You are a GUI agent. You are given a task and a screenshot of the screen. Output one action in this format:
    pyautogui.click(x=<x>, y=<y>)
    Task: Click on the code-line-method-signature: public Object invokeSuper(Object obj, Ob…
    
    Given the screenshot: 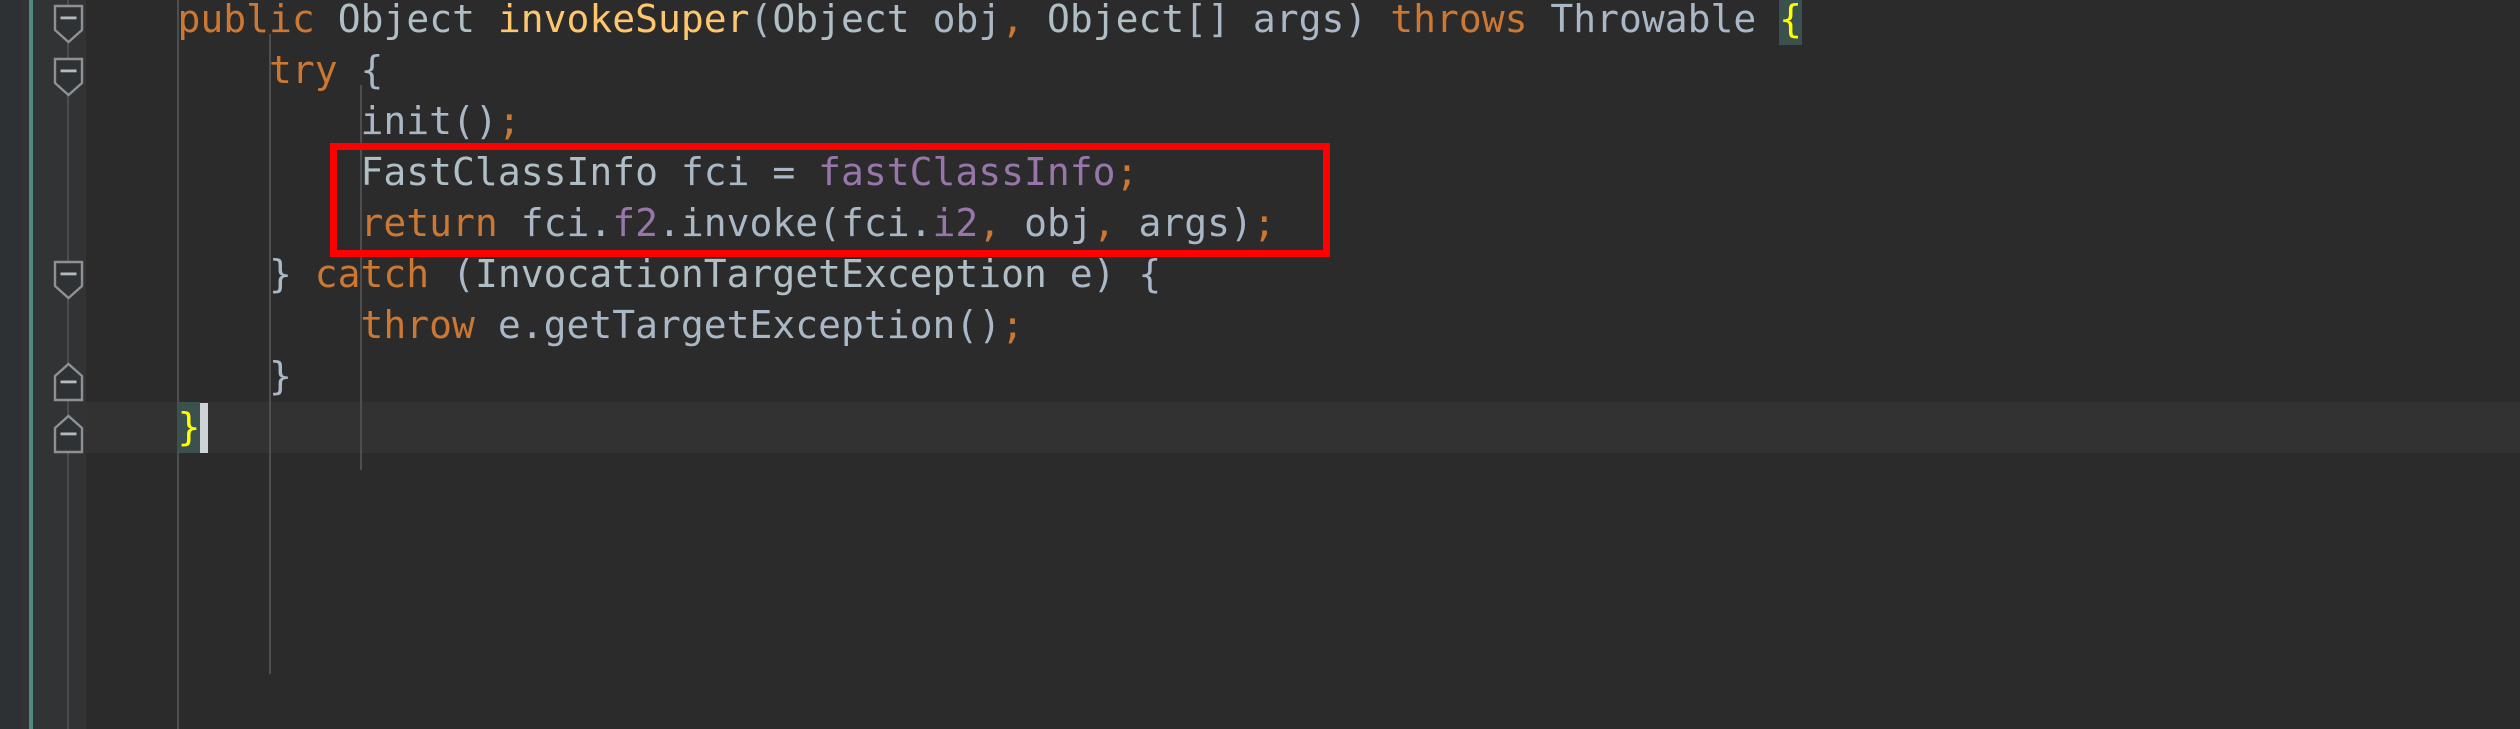 What is the action you would take?
    pyautogui.click(x=1303, y=22)
    